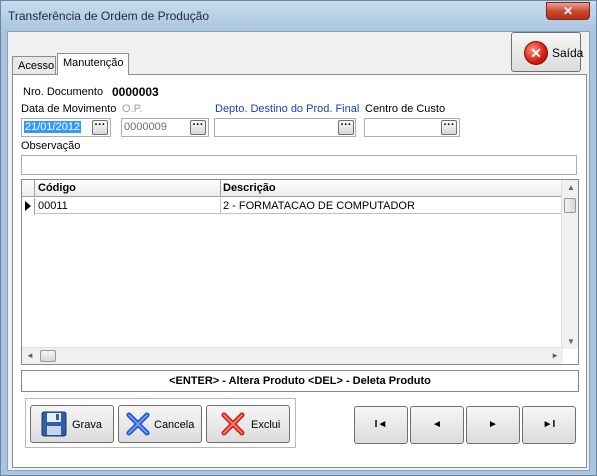 The height and width of the screenshot is (476, 597). What do you see at coordinates (198, 127) in the screenshot?
I see `op-lookup-button: ···` at bounding box center [198, 127].